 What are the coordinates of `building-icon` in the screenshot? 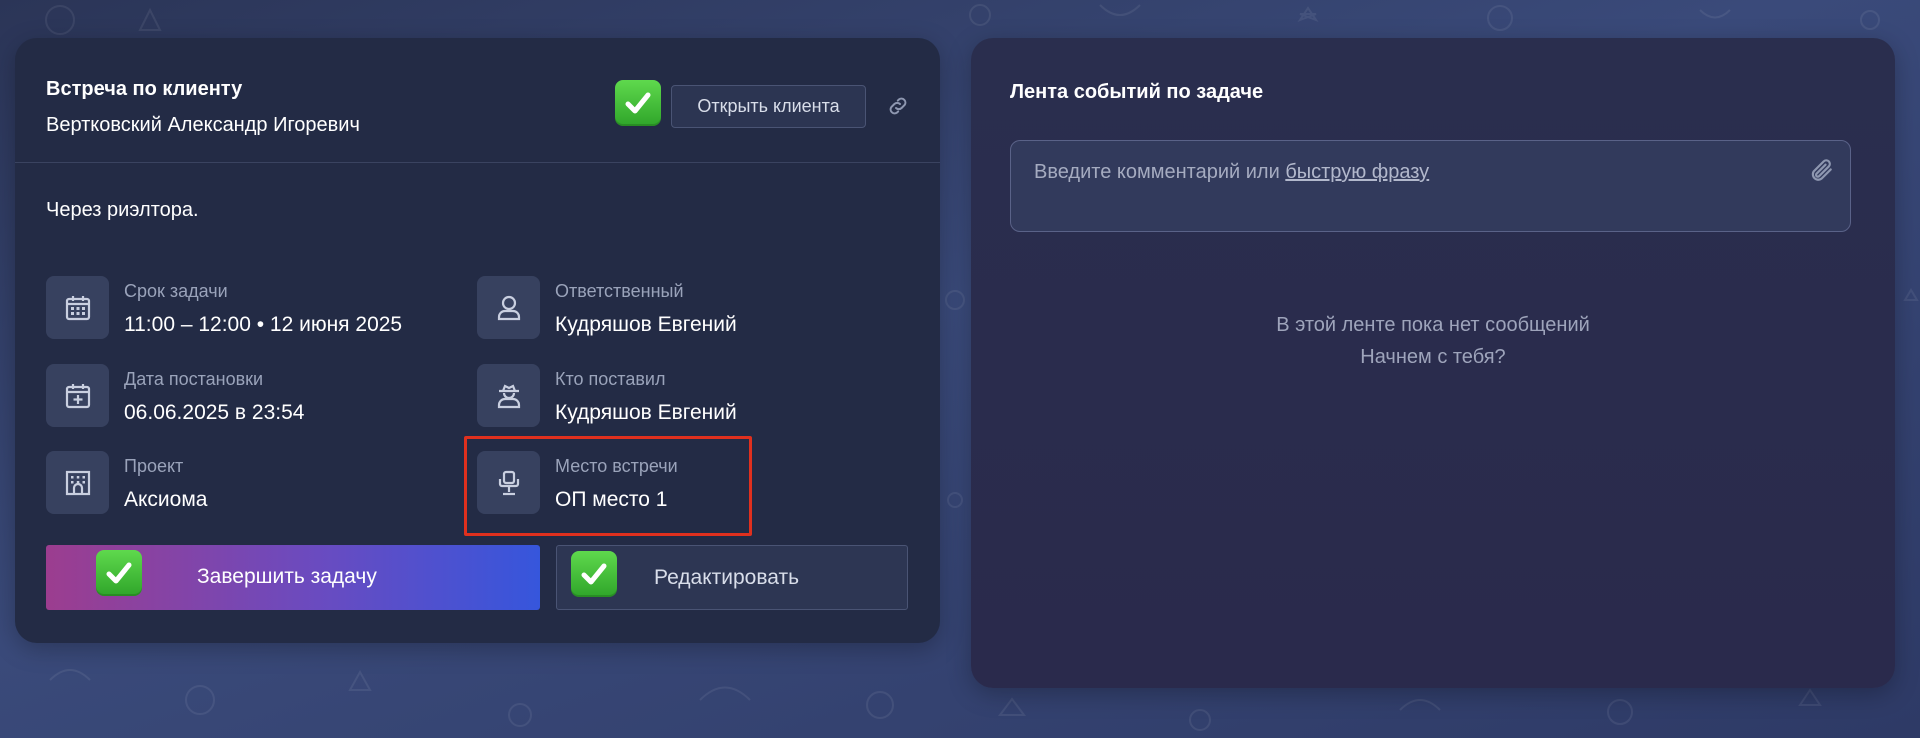 It's located at (77, 482).